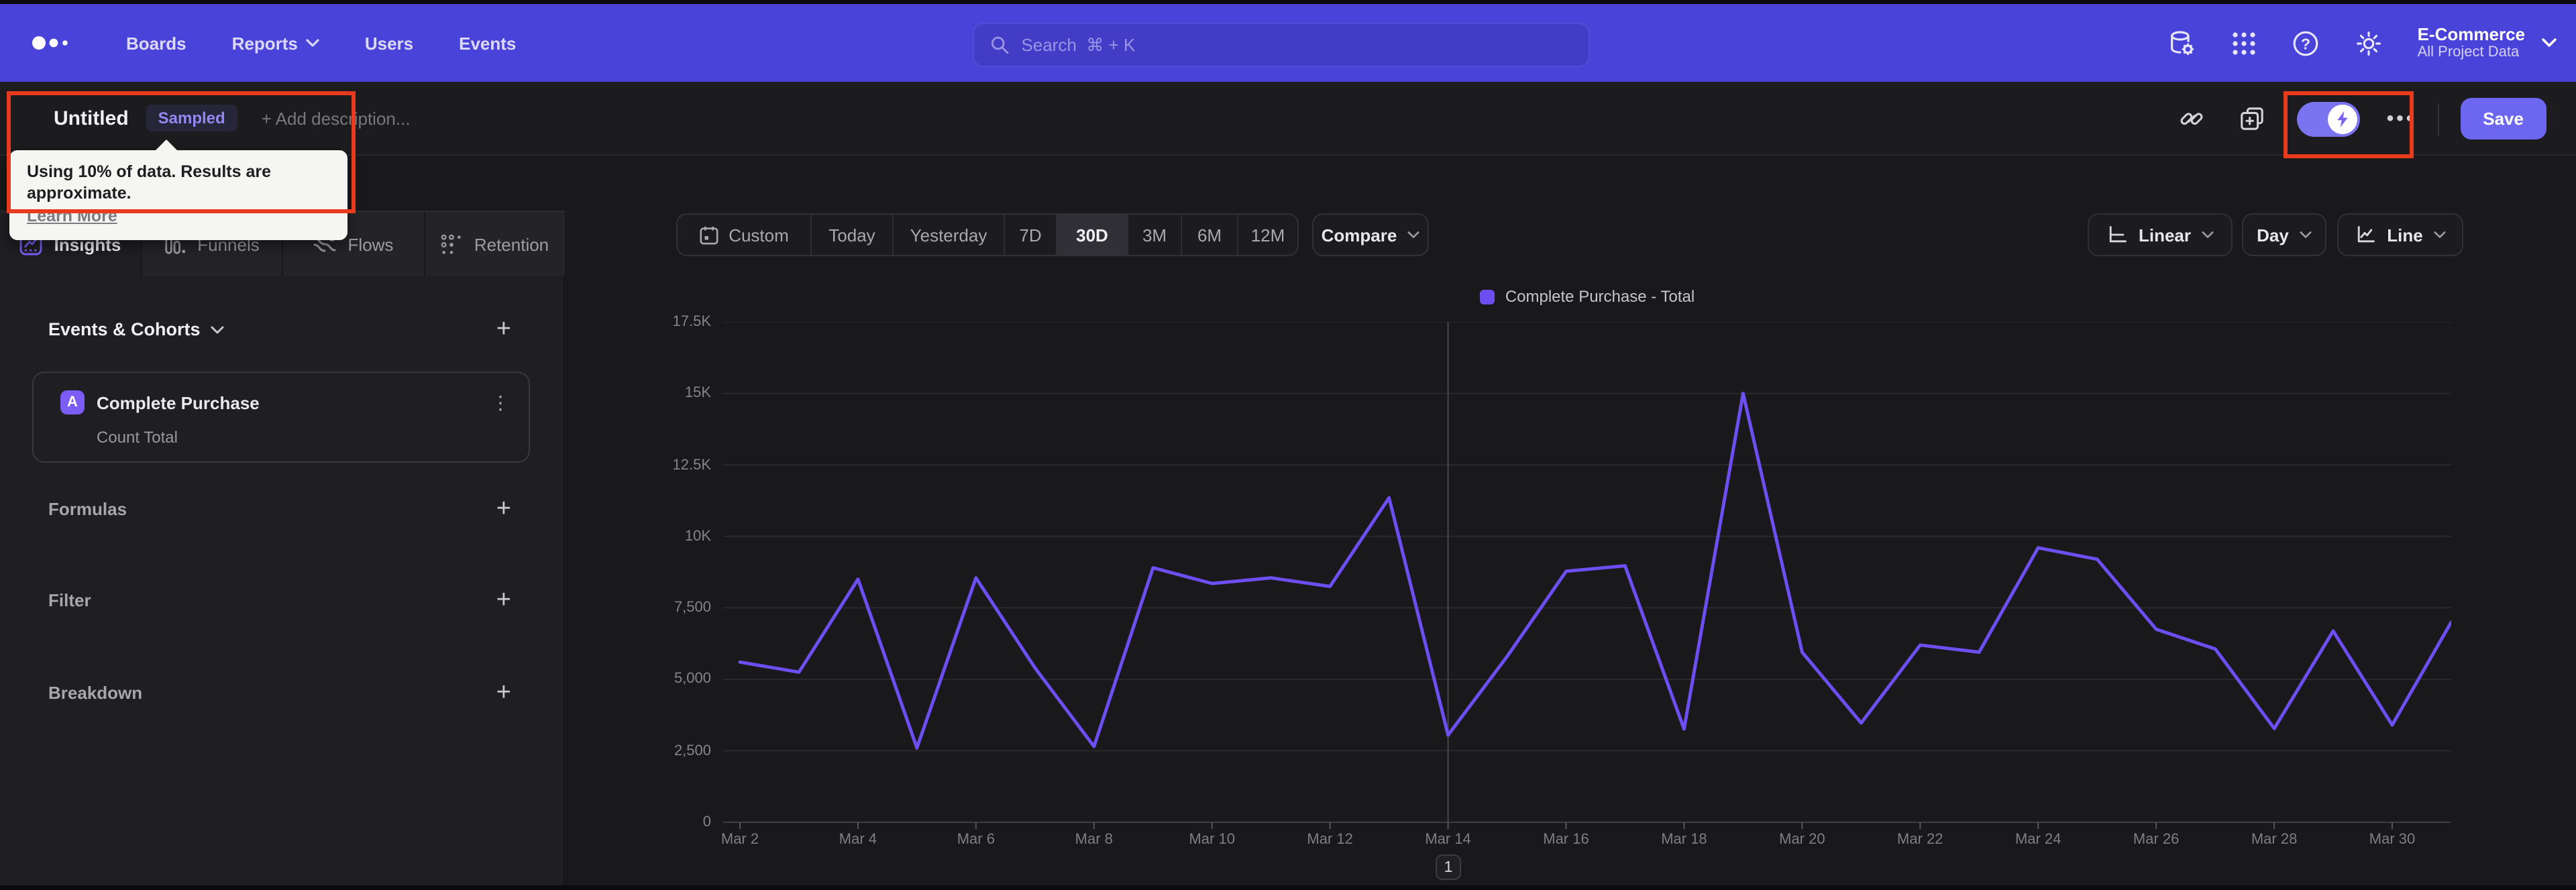  What do you see at coordinates (2362, 119) in the screenshot?
I see `toolbar-actions: ••• Save` at bounding box center [2362, 119].